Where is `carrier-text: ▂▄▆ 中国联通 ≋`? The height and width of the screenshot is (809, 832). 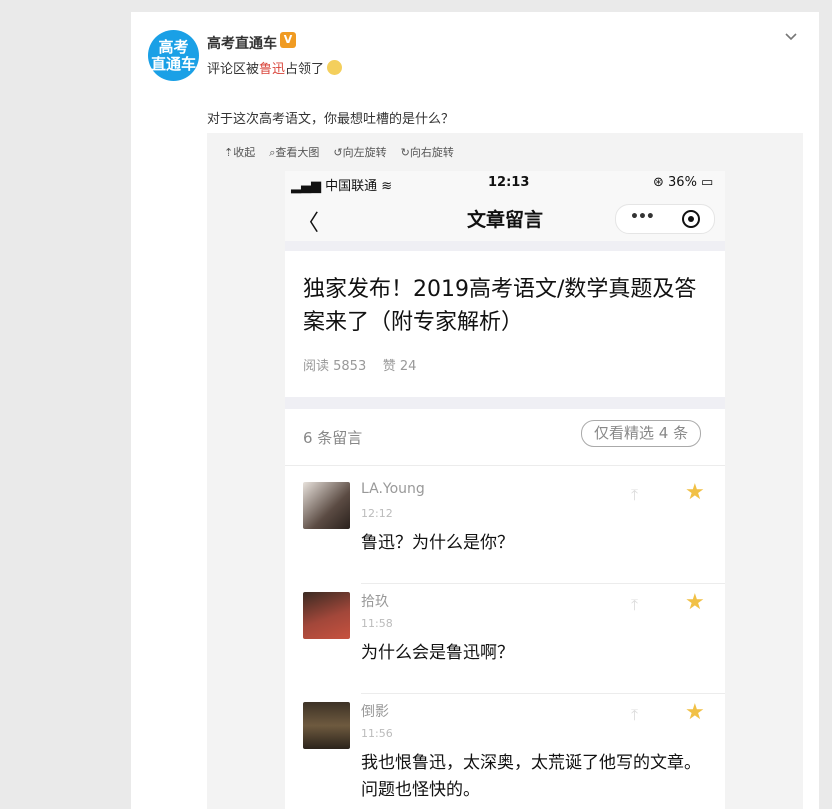
carrier-text: ▂▄▆ 中国联通 ≋ is located at coordinates (342, 186).